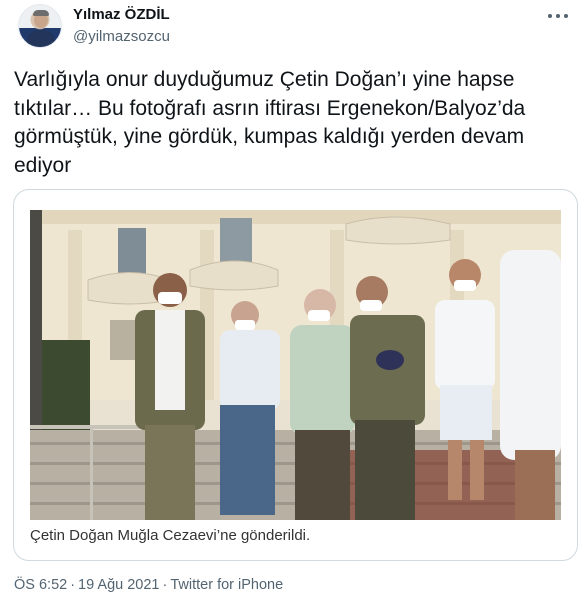  I want to click on tweet-source: Twitter for iPhone, so click(226, 585).